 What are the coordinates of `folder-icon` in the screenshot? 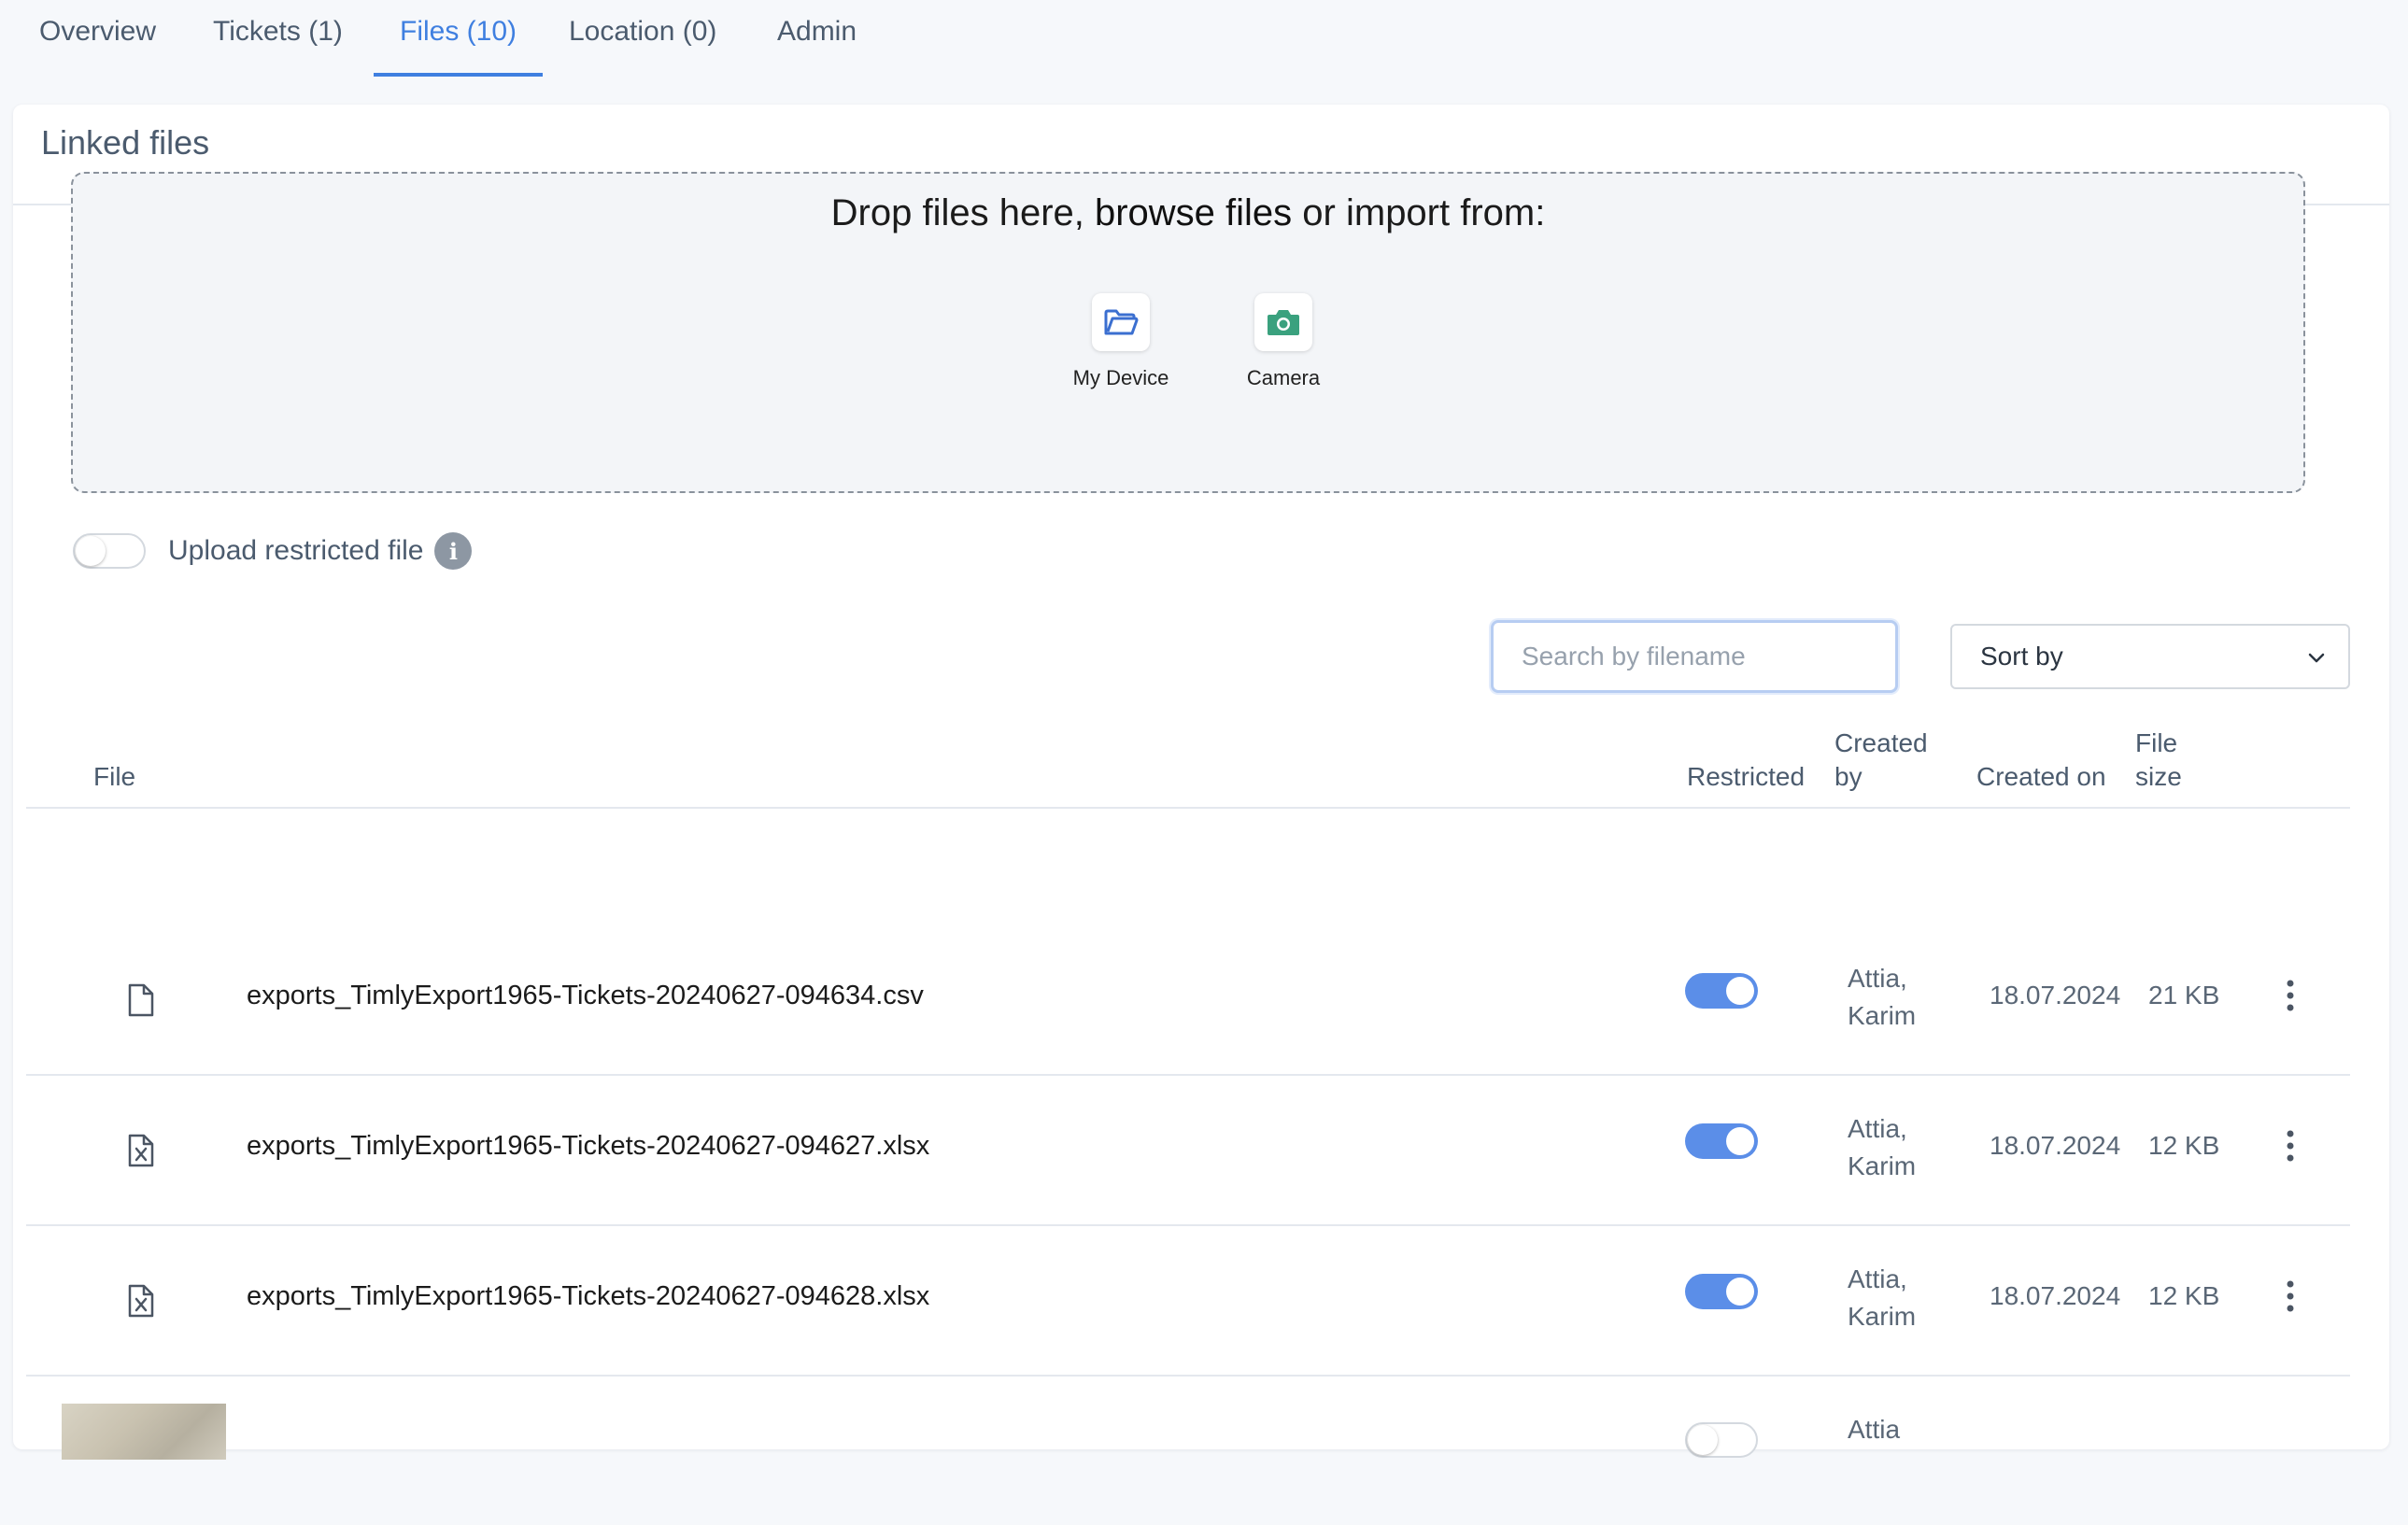 It's located at (1121, 322).